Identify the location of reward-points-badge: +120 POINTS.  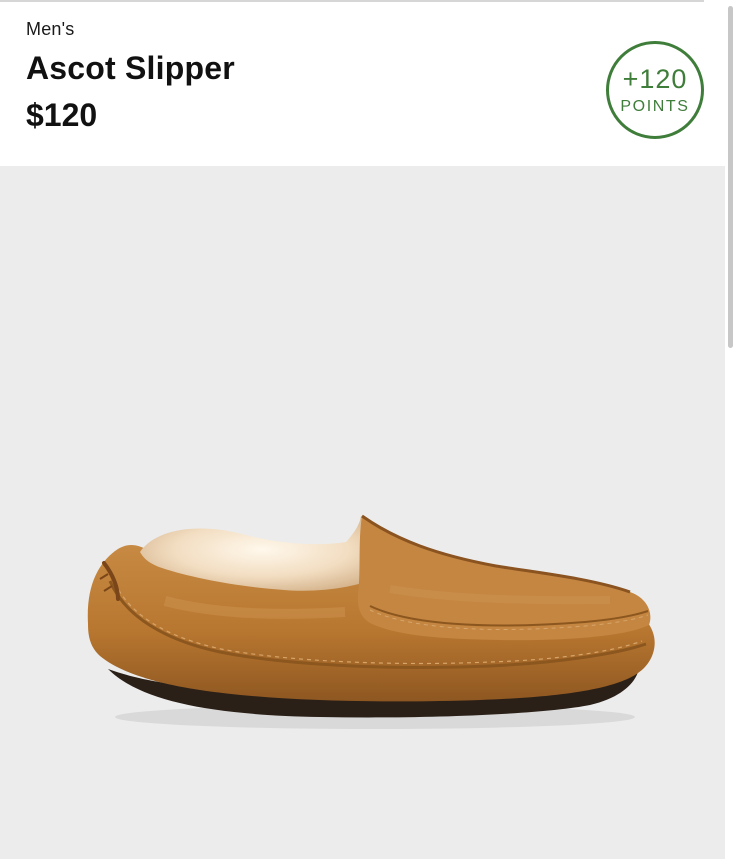
(655, 90).